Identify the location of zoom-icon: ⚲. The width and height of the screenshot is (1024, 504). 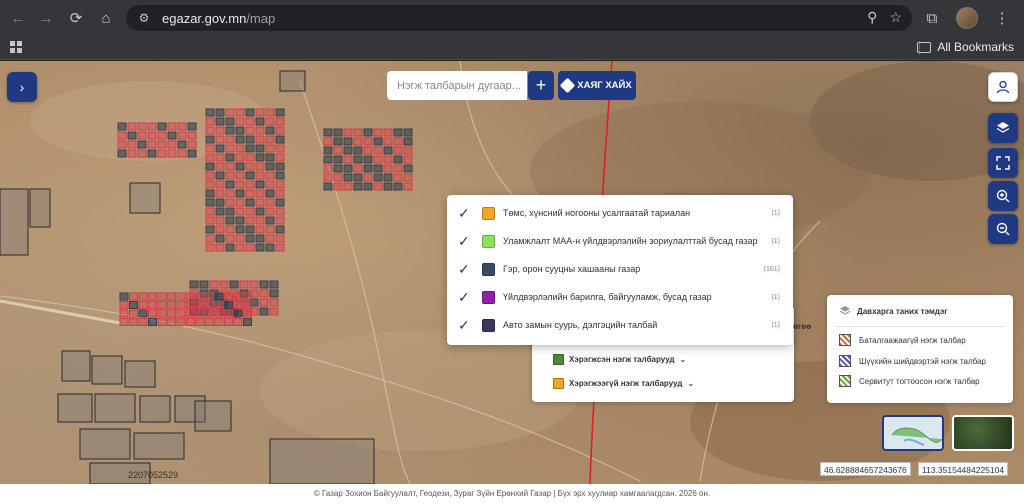
(872, 17).